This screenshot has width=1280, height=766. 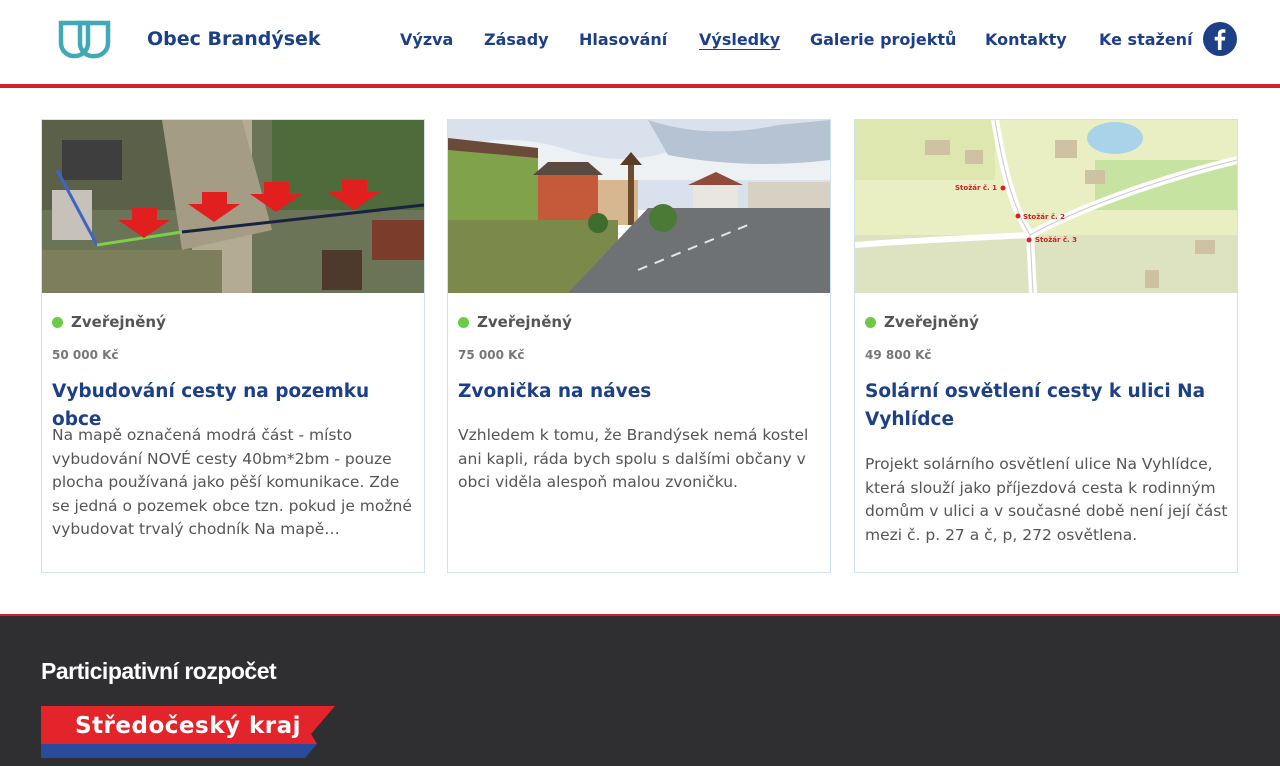 What do you see at coordinates (739, 39) in the screenshot?
I see `nav-item-vysledky: Výsledky` at bounding box center [739, 39].